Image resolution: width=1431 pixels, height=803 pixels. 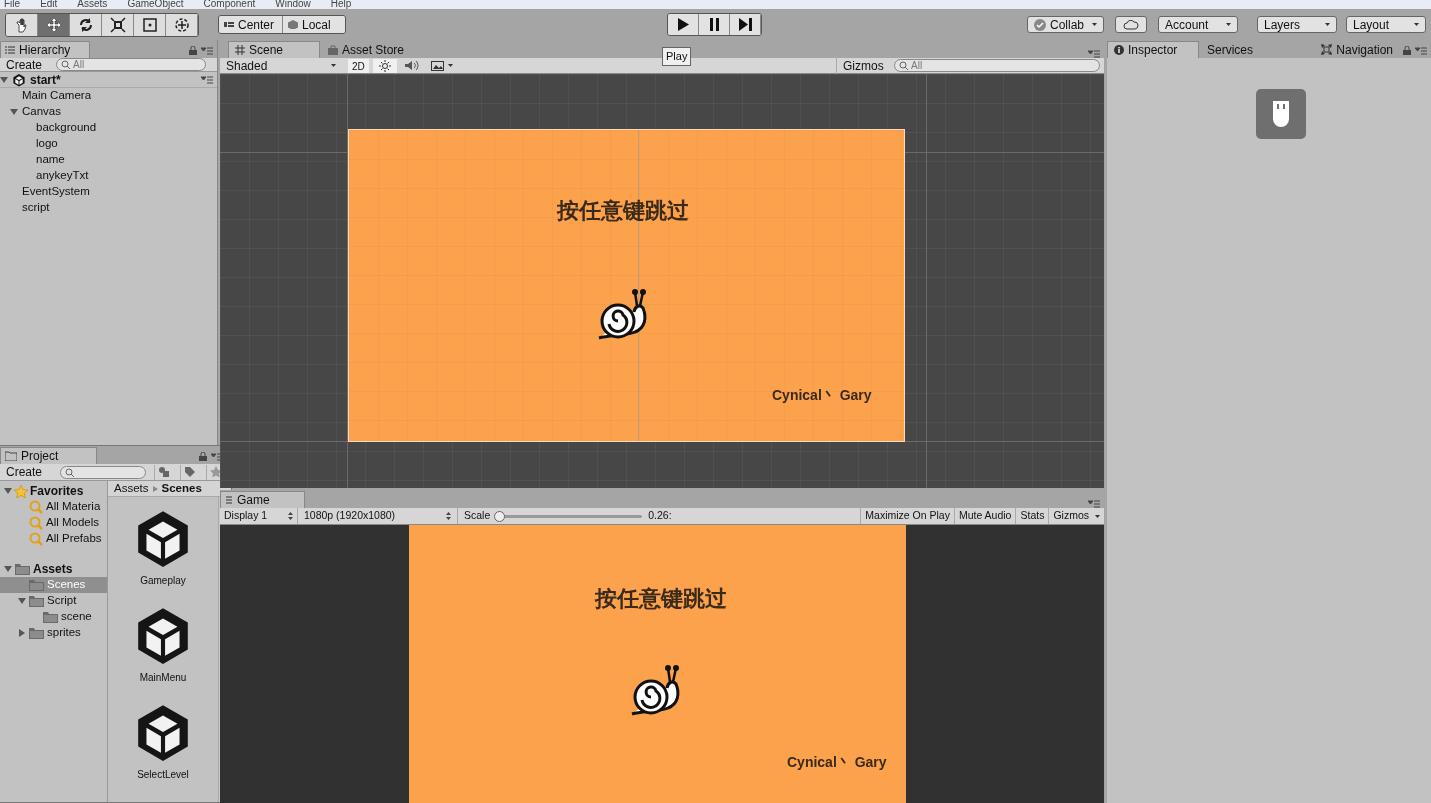 I want to click on scene-file-name: Gameplay, so click(x=163, y=580).